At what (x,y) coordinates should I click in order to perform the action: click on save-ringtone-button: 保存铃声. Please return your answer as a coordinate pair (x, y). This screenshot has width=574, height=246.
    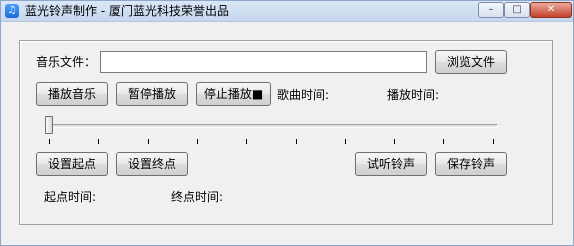
    Looking at the image, I should click on (471, 164).